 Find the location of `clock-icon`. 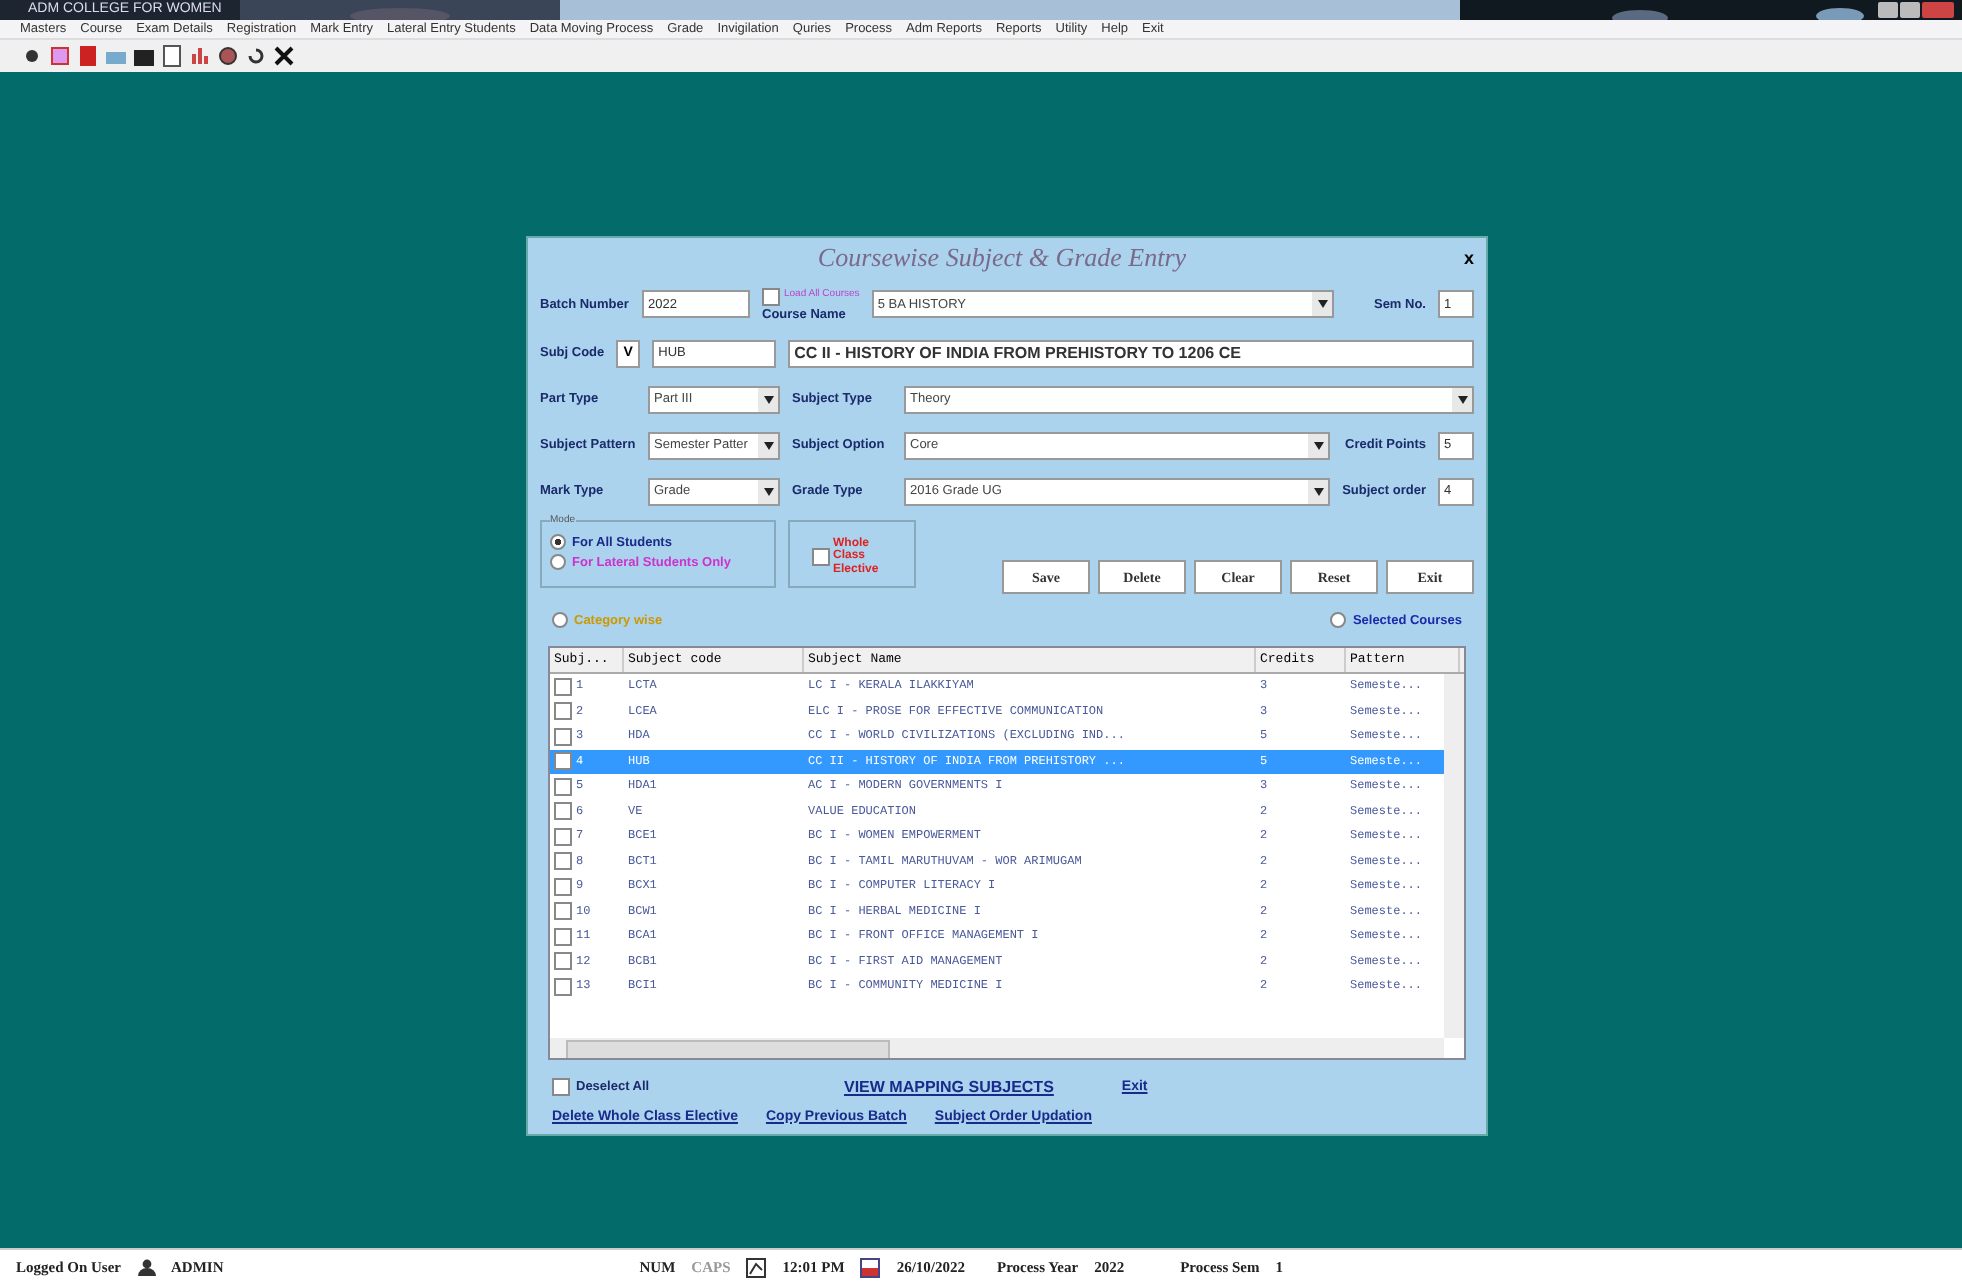

clock-icon is located at coordinates (756, 1267).